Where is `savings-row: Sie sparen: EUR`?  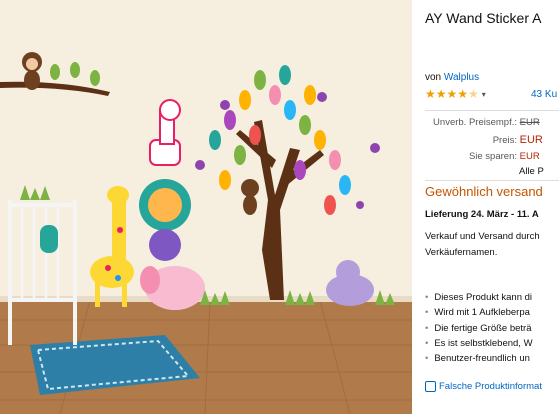
savings-row: Sie sparen: EUR is located at coordinates (476, 156).